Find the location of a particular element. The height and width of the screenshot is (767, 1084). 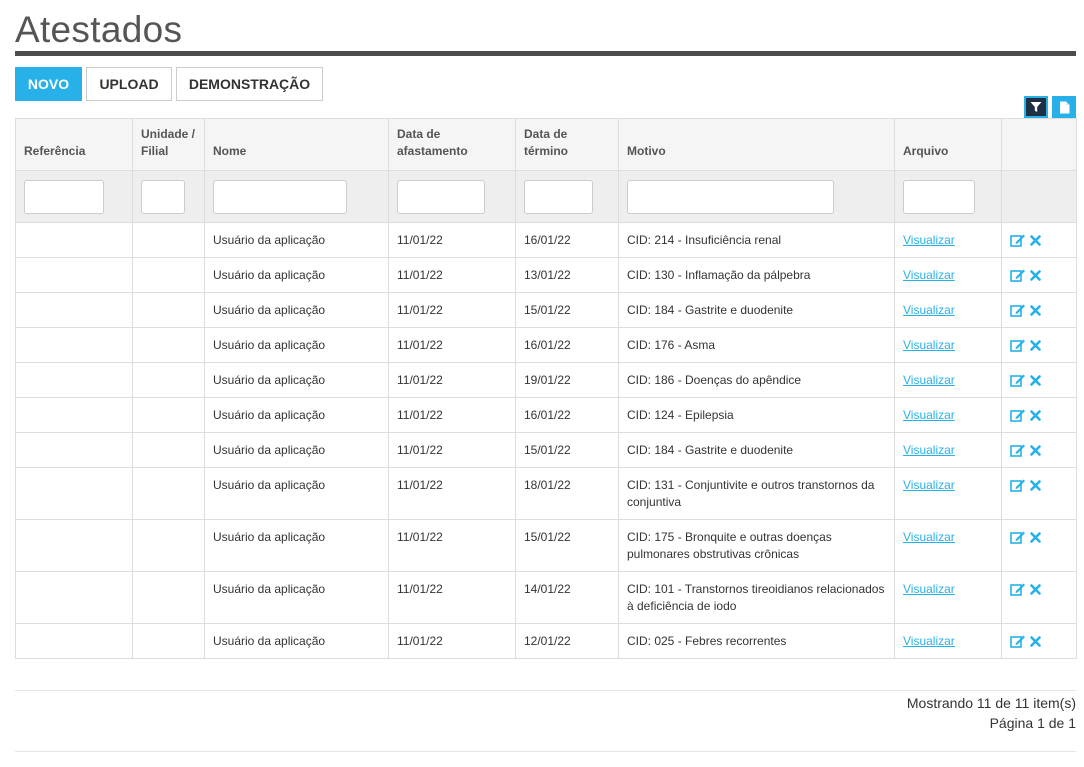

cell-termino: 15/01/22 is located at coordinates (567, 450).